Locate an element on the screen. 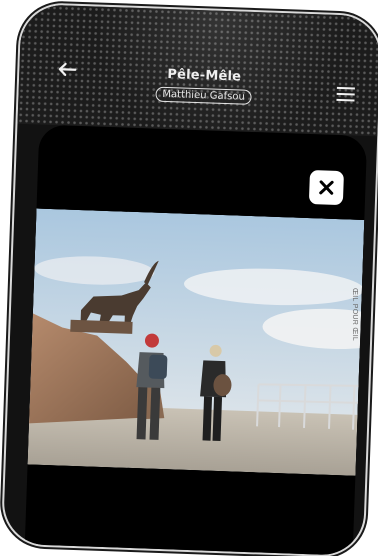  photo-credit: ŒIL POUR ŒIL is located at coordinates (354, 315).